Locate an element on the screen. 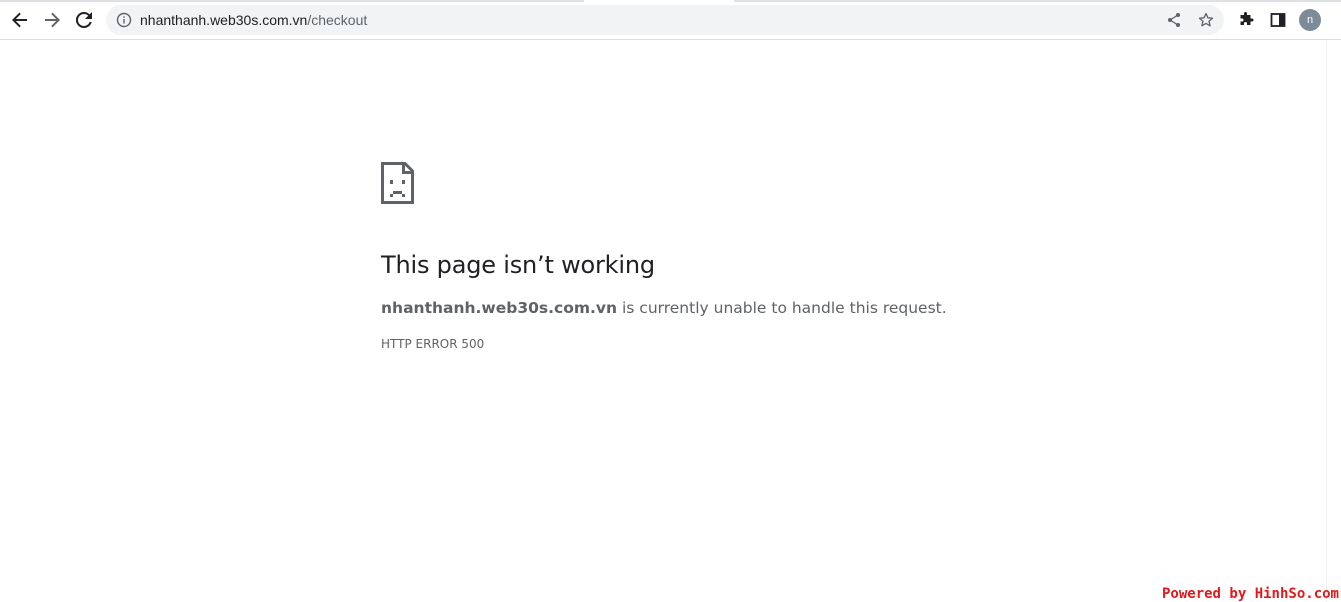  url-text: nhanthanh.web30s.com.vn/checkout is located at coordinates (253, 20).